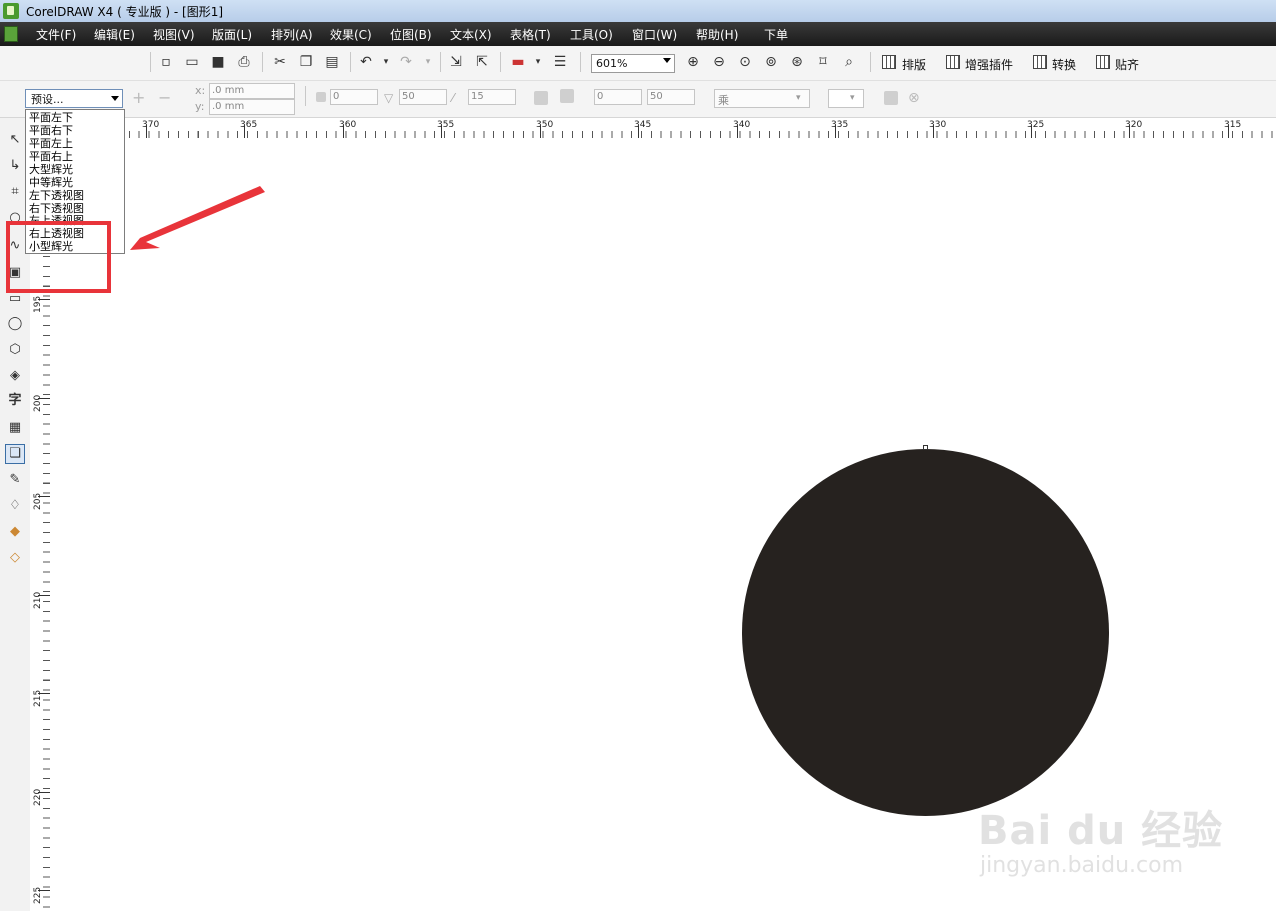 The image size is (1276, 911). What do you see at coordinates (428, 62) in the screenshot?
I see `redo-dropdown-icon: ▾` at bounding box center [428, 62].